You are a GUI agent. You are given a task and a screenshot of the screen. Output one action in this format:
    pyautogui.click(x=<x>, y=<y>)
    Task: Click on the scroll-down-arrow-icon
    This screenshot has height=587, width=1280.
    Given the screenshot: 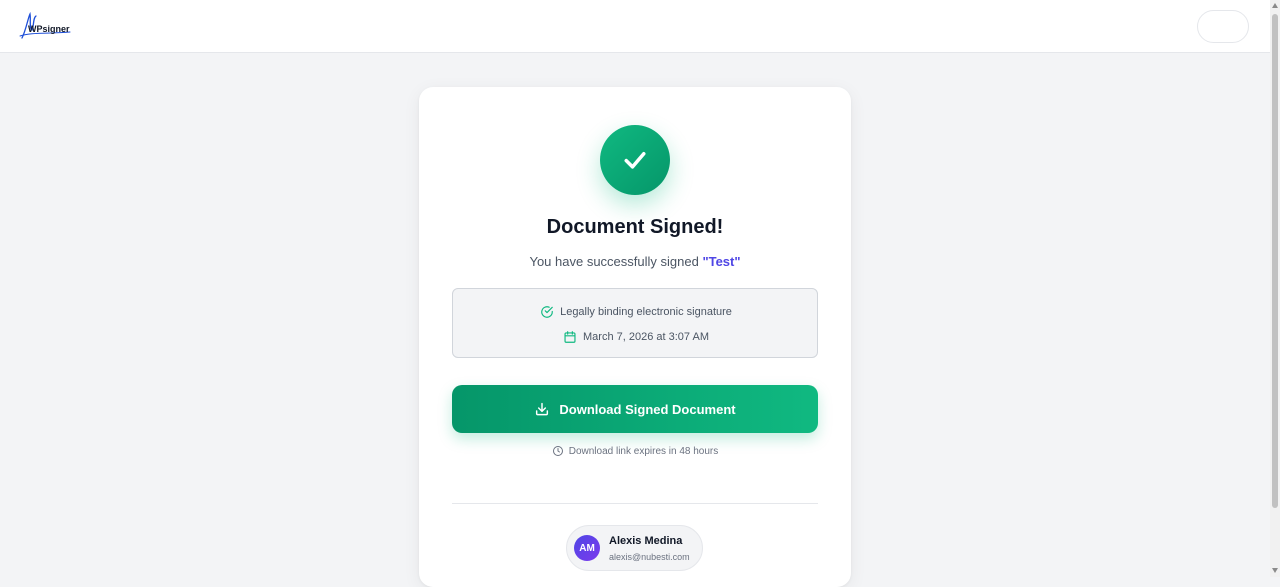 What is the action you would take?
    pyautogui.click(x=1275, y=570)
    